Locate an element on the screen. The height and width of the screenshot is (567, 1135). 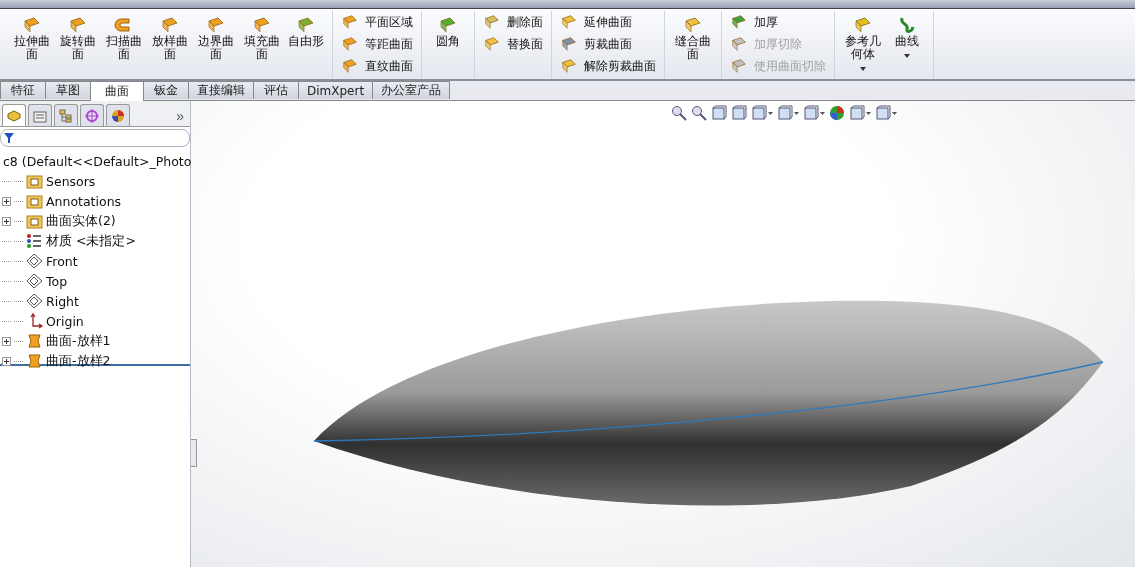
tree-item: 曲面-放样1 is located at coordinates (78, 341).